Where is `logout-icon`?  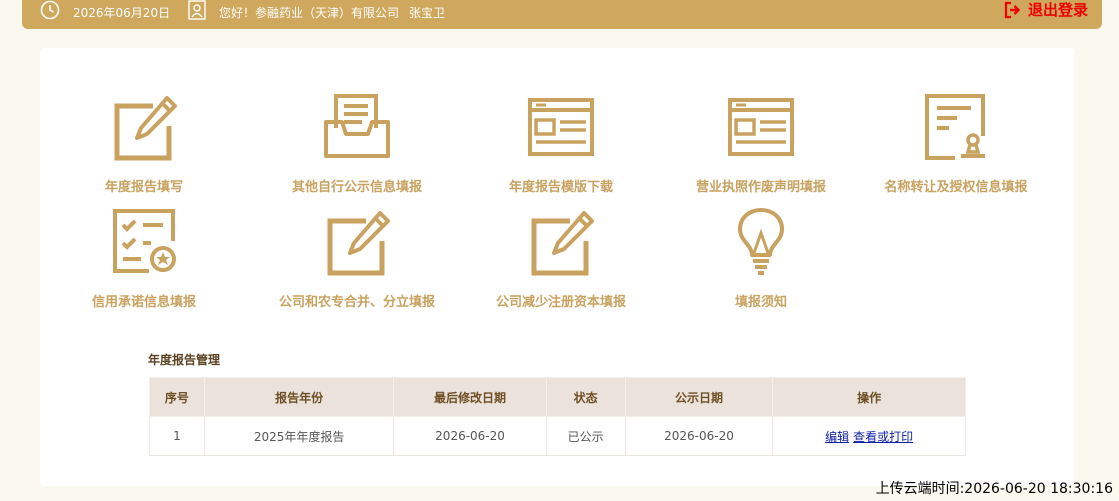
logout-icon is located at coordinates (1012, 9).